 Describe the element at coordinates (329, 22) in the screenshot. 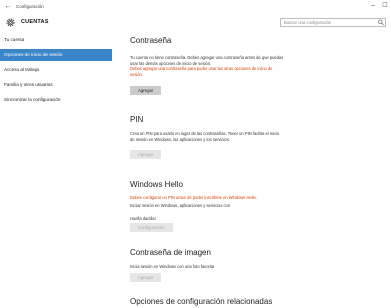

I see `search-input` at that location.